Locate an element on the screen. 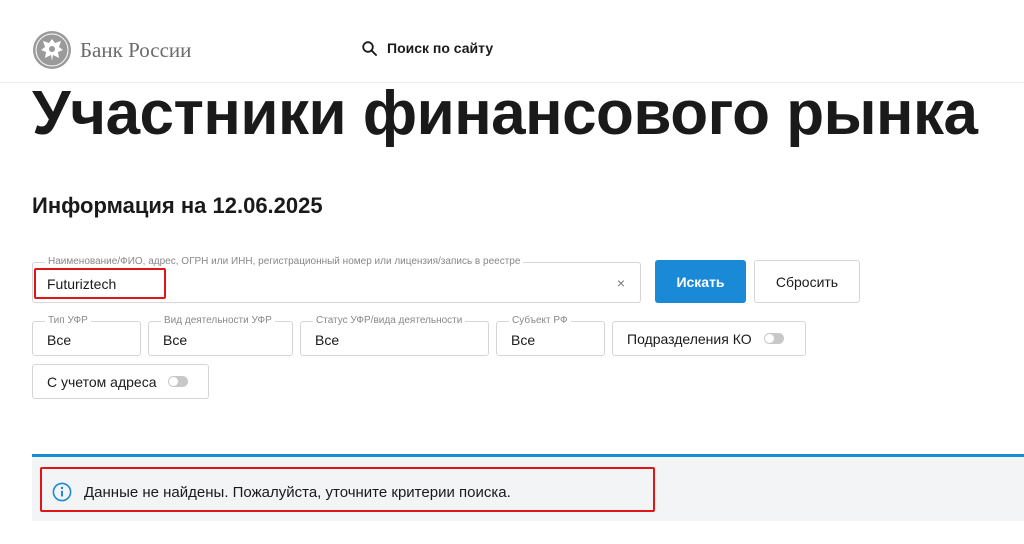 The width and height of the screenshot is (1024, 544). info-date: Информация на 12.06.2025 is located at coordinates (177, 205).